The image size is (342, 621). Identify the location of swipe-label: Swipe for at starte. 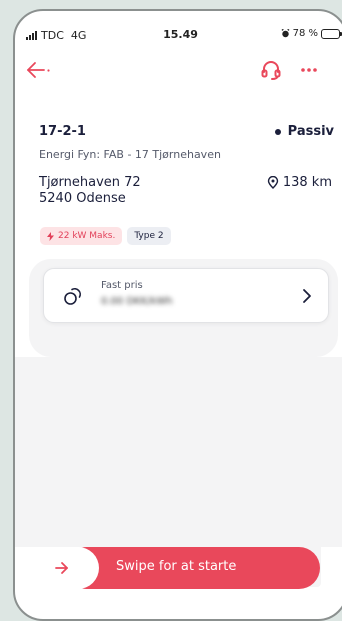
(176, 566).